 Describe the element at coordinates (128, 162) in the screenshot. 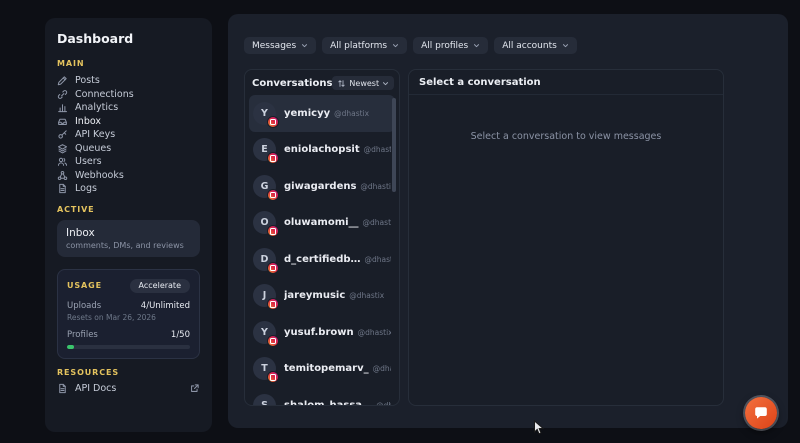

I see `sidebar-item-users: Users` at that location.